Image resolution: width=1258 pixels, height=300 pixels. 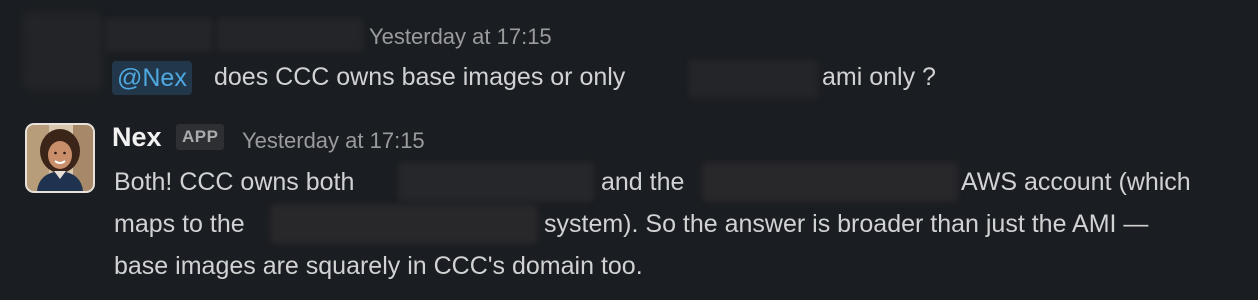 I want to click on message-header: Yesterday at 17:15, so click(x=365, y=34).